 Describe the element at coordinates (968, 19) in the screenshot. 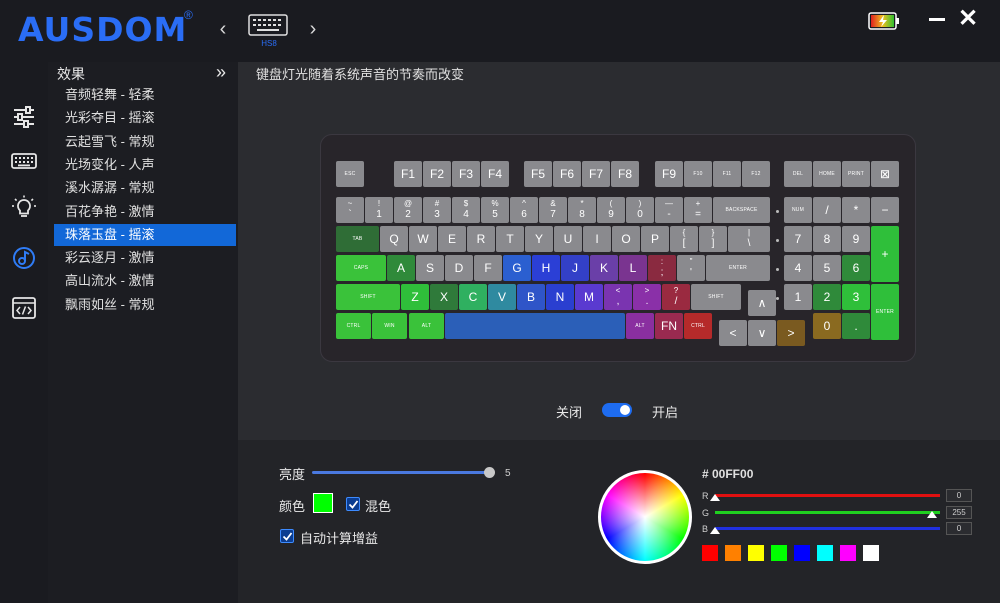

I see `close-icon: ✕` at that location.